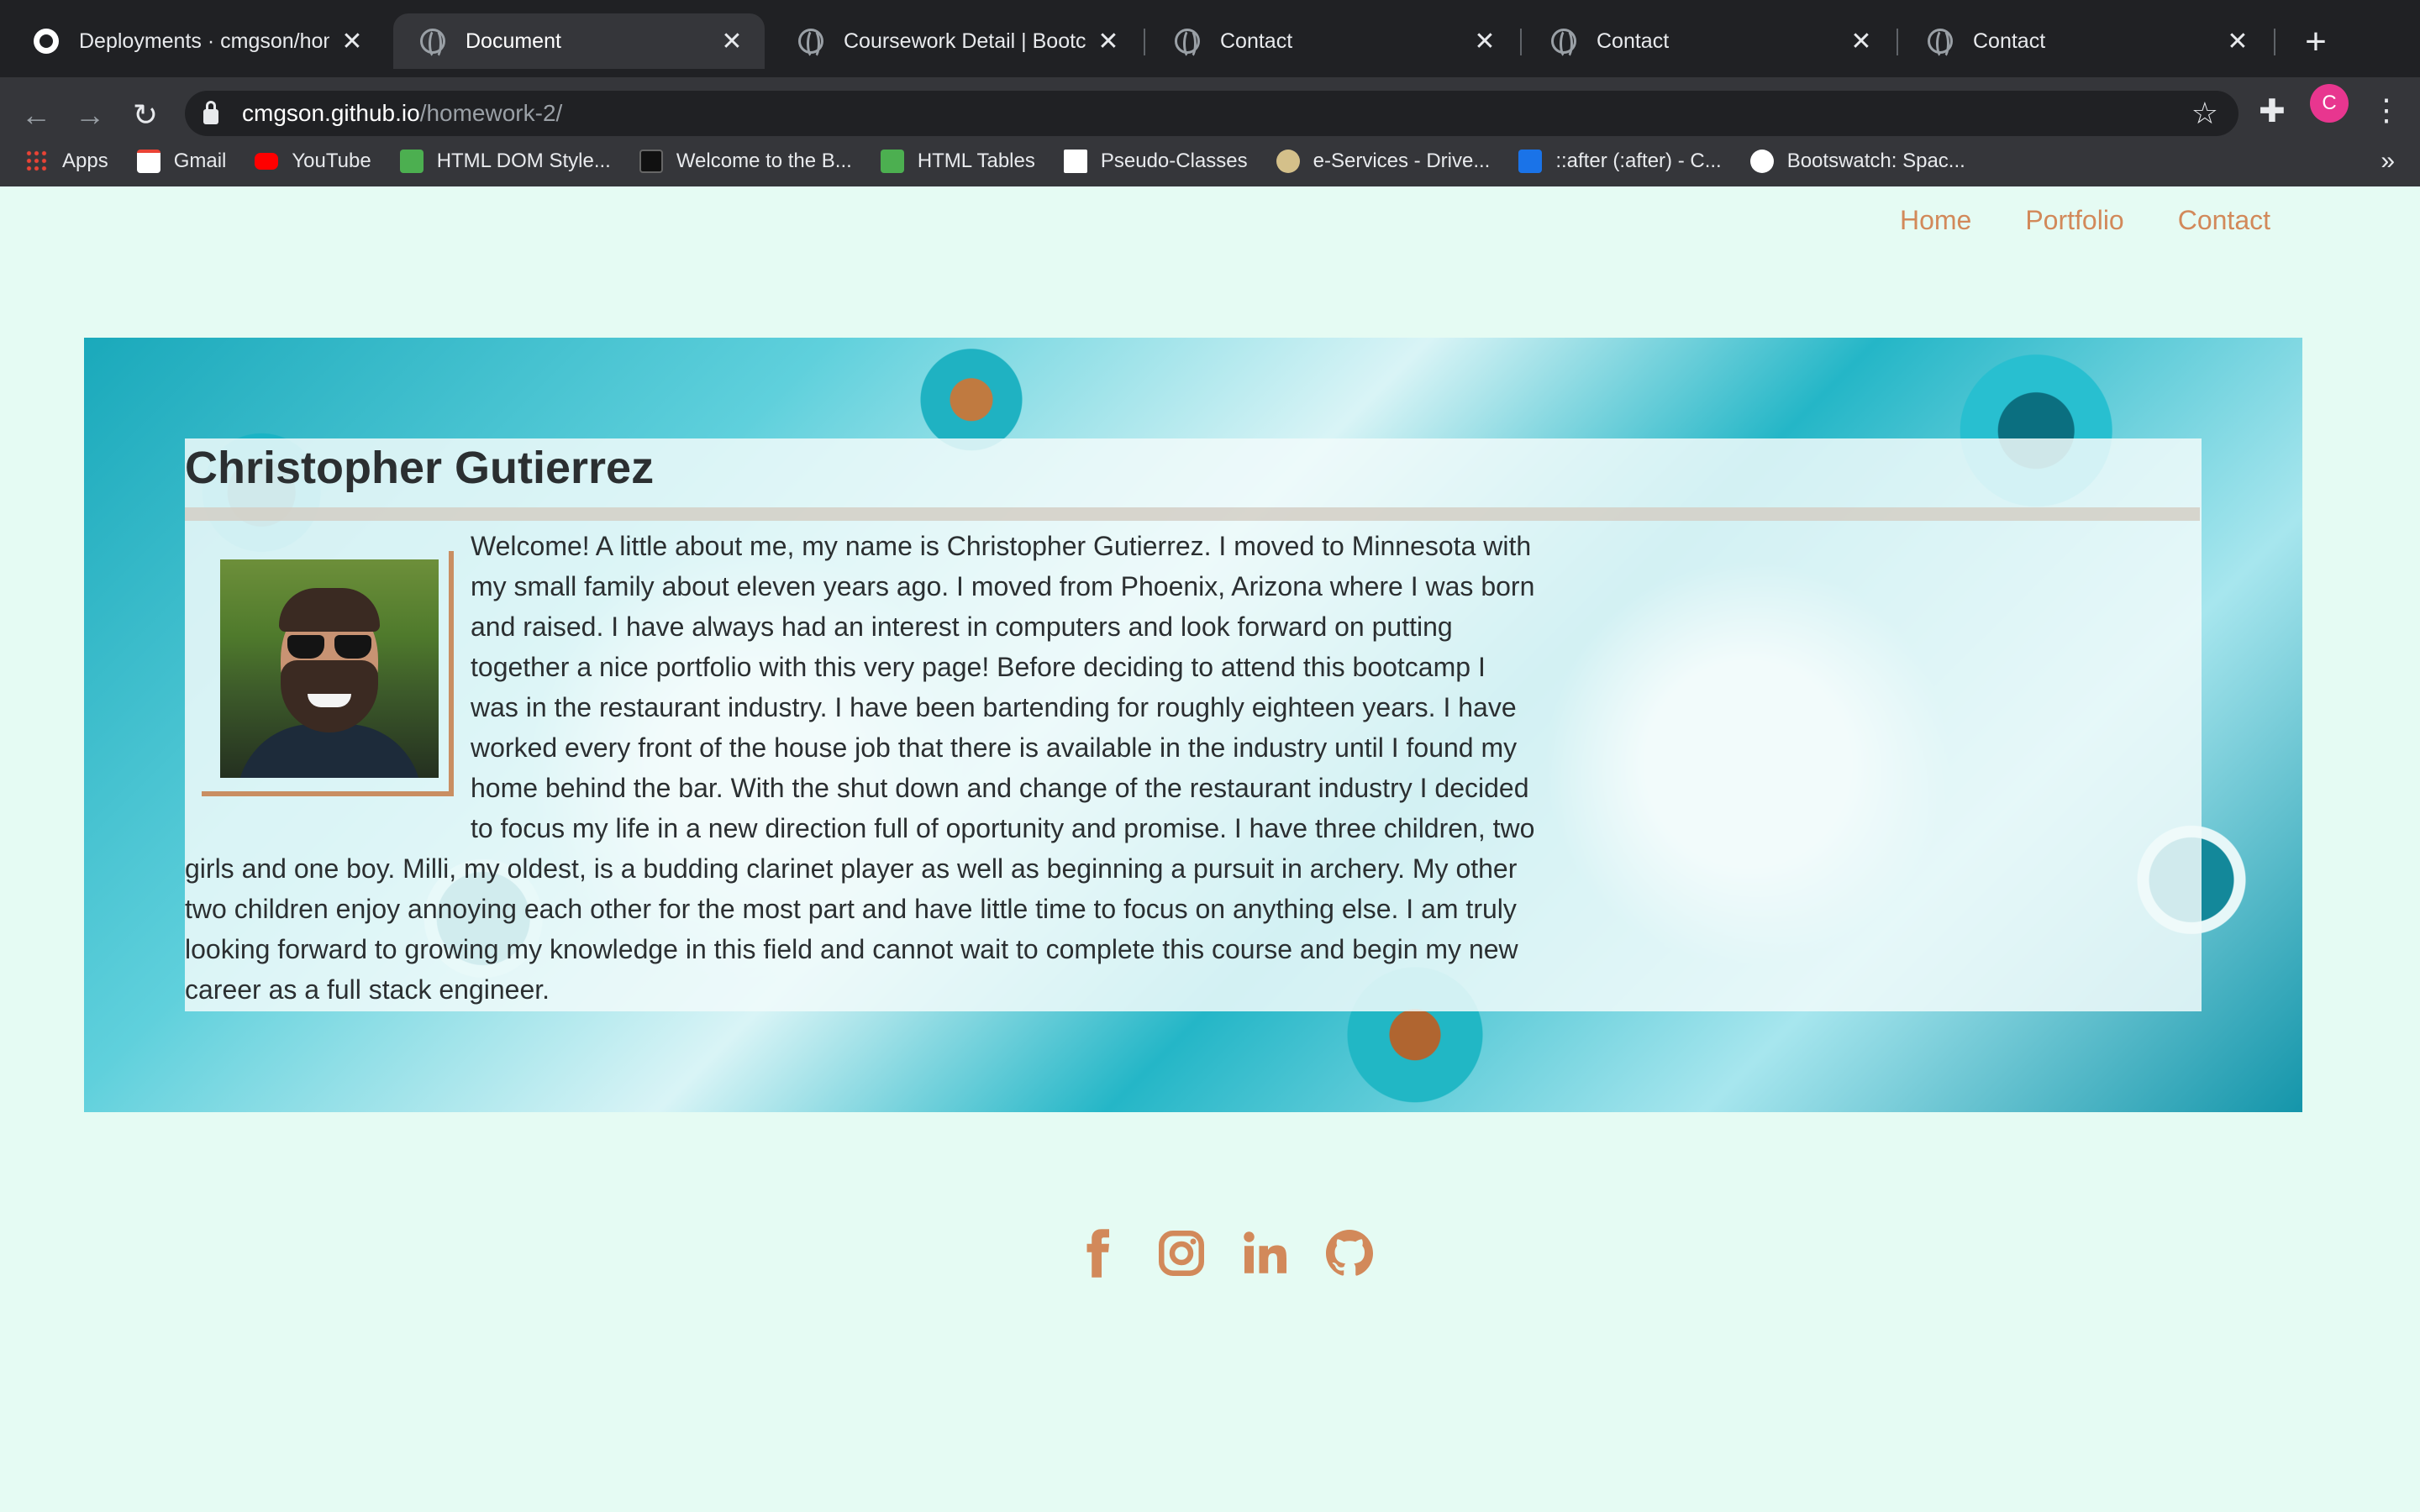 This screenshot has height=1512, width=2420. Describe the element at coordinates (1193, 514) in the screenshot. I see `divider` at that location.